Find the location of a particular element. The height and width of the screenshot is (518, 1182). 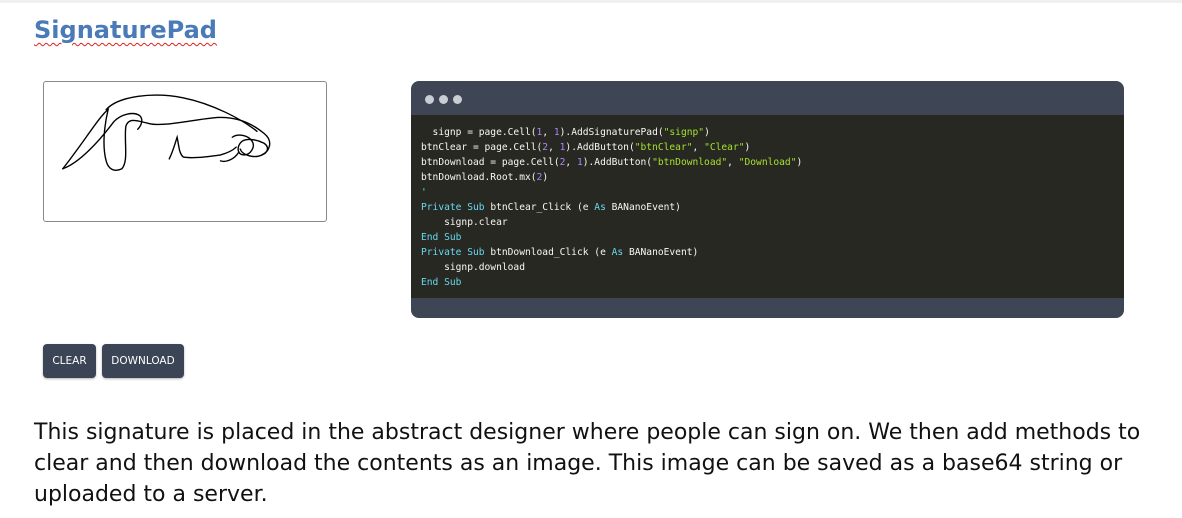

page-title: SignaturePad is located at coordinates (125, 30).